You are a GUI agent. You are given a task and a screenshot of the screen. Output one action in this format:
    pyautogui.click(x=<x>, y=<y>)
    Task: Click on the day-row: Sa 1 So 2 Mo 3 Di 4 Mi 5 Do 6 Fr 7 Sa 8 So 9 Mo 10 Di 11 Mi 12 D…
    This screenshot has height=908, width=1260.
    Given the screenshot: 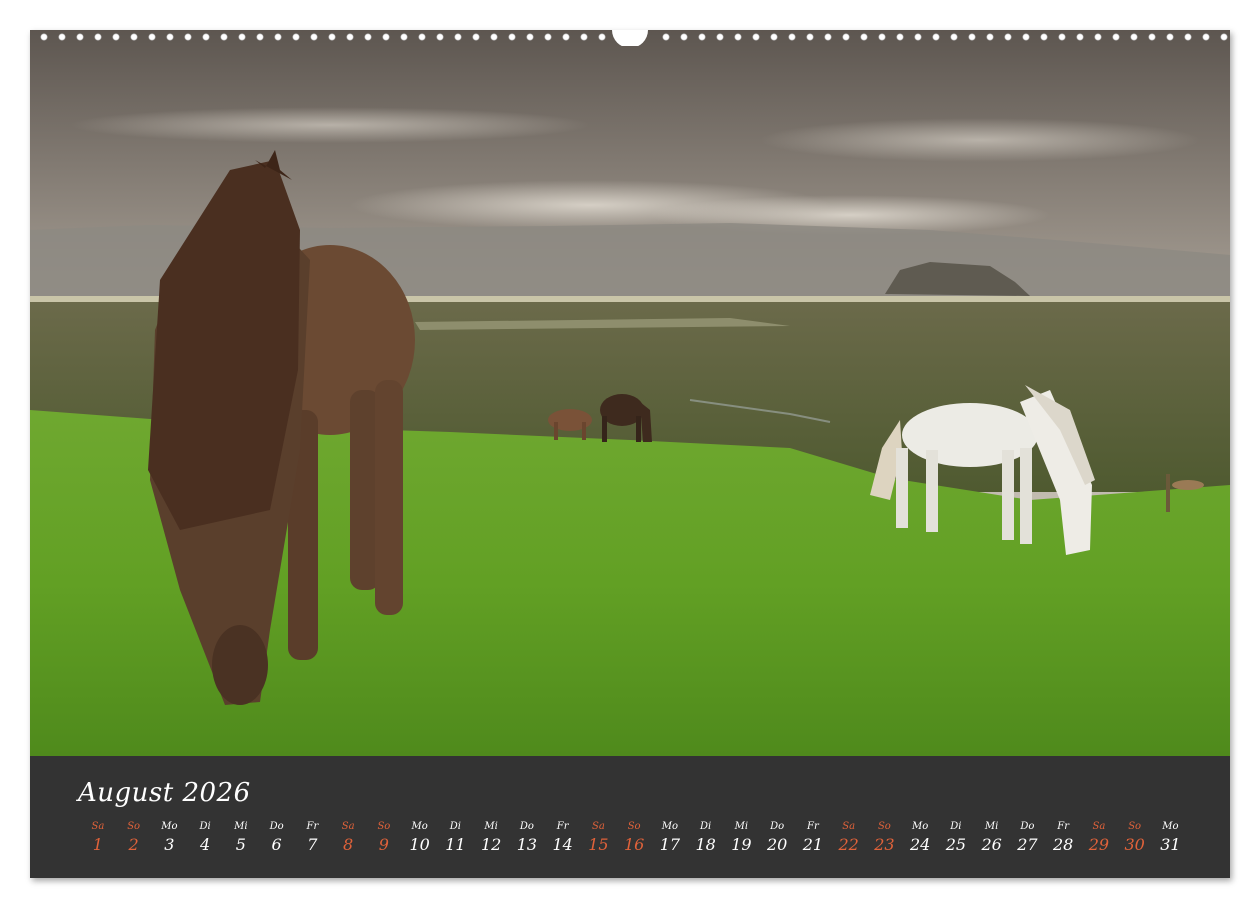 What is the action you would take?
    pyautogui.click(x=634, y=838)
    